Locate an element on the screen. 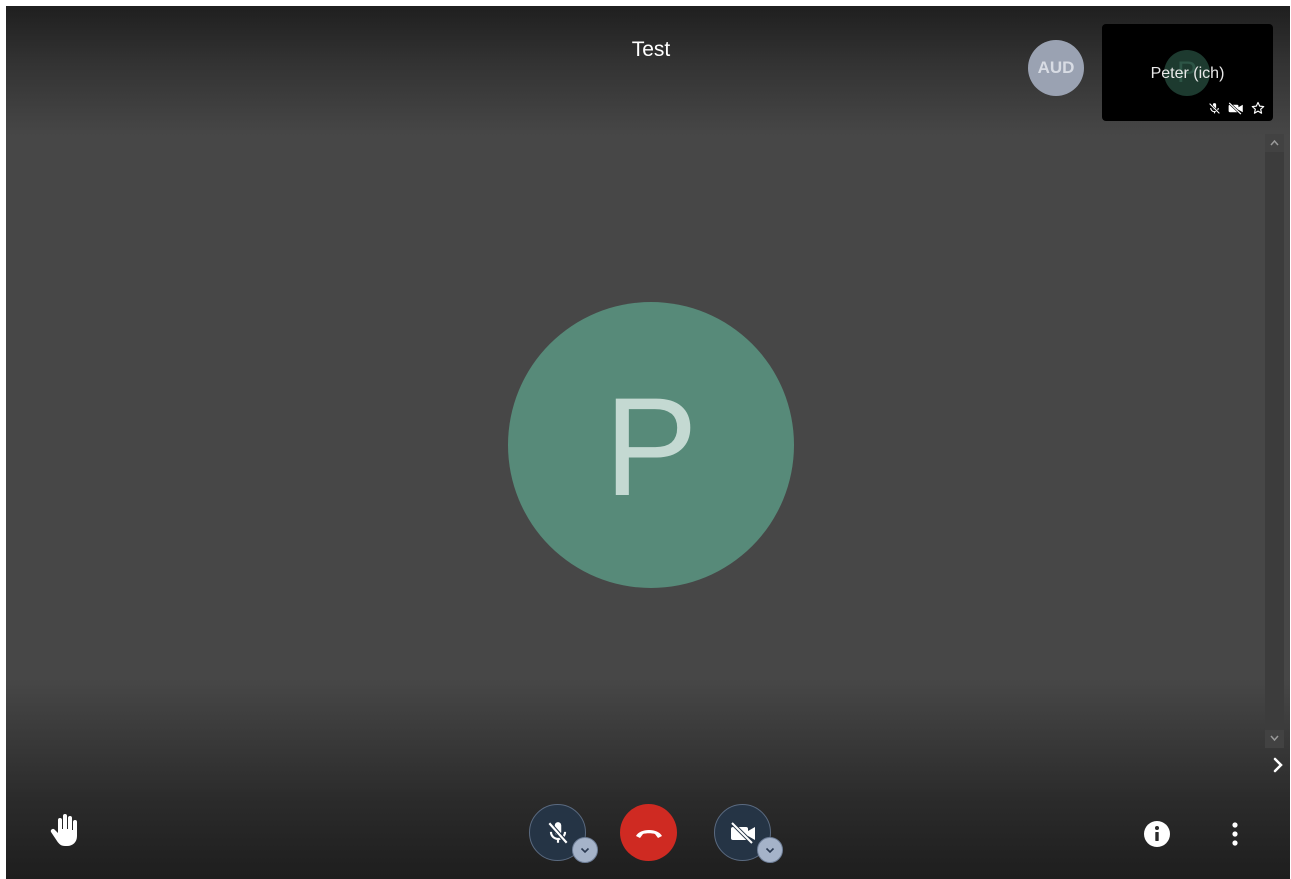 The width and height of the screenshot is (1291, 879). header-gradient is located at coordinates (648, 71).